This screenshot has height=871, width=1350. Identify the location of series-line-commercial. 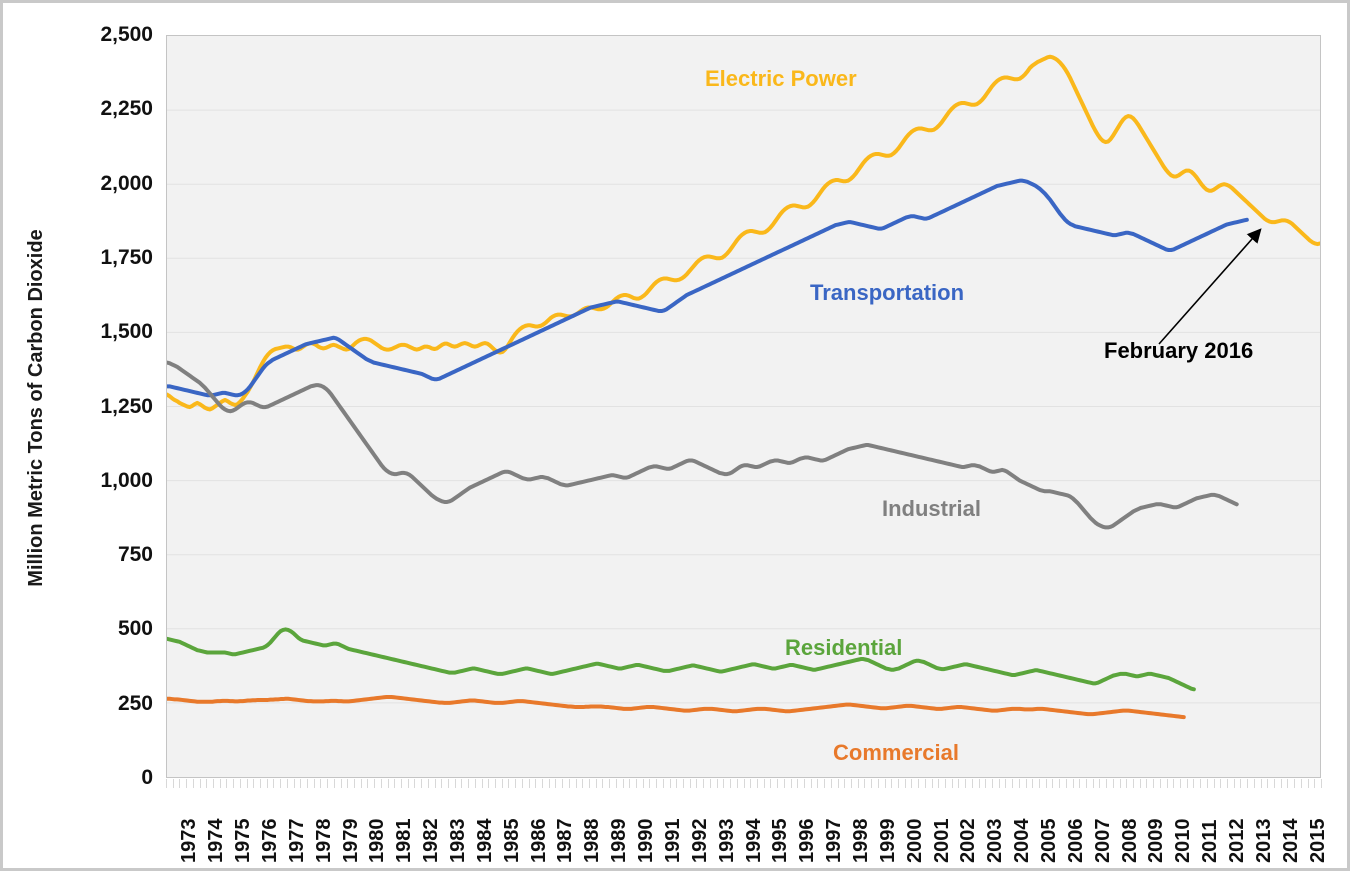
(676, 707).